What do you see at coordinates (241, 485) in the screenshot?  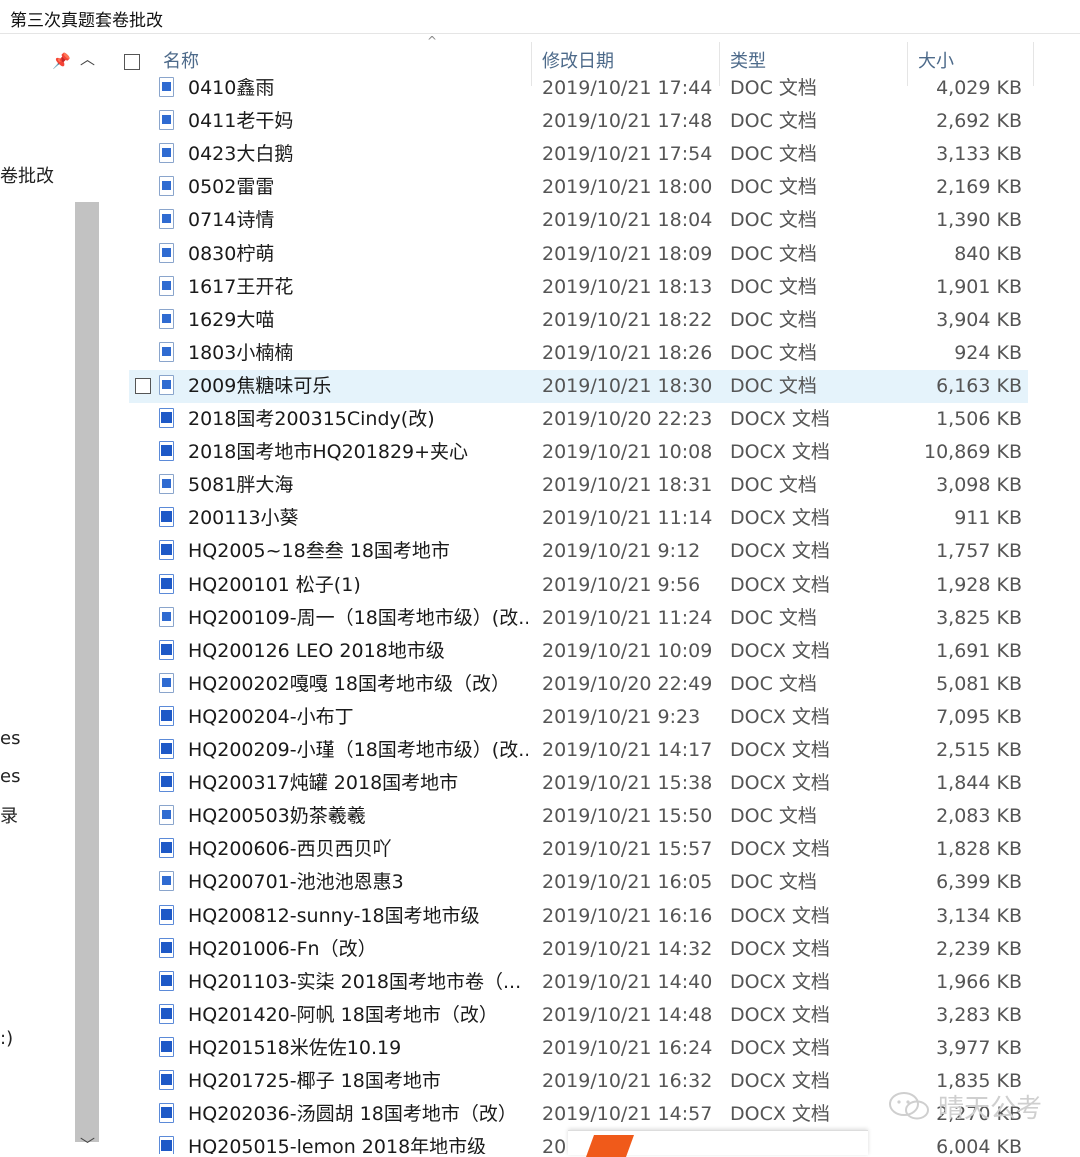 I see `file-name: 5081胖大海` at bounding box center [241, 485].